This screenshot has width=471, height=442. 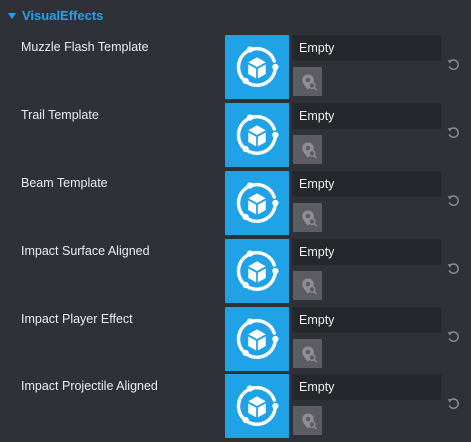 What do you see at coordinates (12, 15) in the screenshot?
I see `caret-down-icon` at bounding box center [12, 15].